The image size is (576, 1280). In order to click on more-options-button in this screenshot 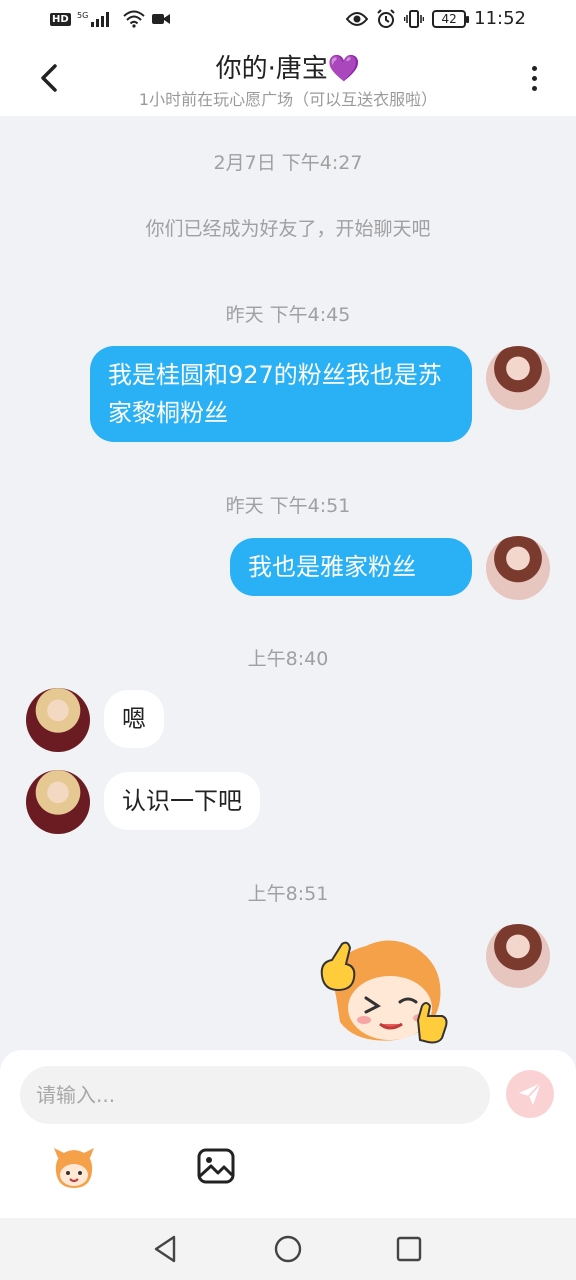, I will do `click(534, 78)`.